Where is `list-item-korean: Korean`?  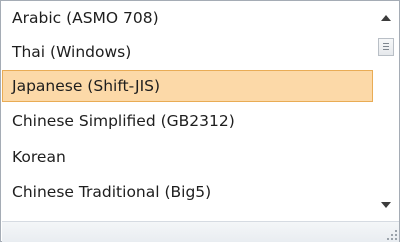
list-item-korean: Korean is located at coordinates (187, 157).